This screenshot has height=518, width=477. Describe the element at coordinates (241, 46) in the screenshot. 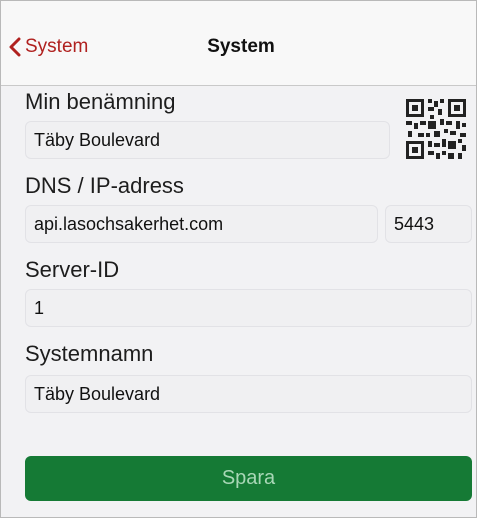

I see `page-title: System` at that location.